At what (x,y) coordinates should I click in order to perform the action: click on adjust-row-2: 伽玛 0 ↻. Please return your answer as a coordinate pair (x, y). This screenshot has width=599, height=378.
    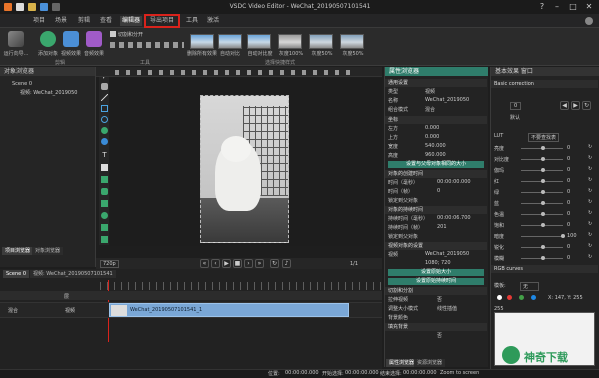
    Looking at the image, I should click on (544, 170).